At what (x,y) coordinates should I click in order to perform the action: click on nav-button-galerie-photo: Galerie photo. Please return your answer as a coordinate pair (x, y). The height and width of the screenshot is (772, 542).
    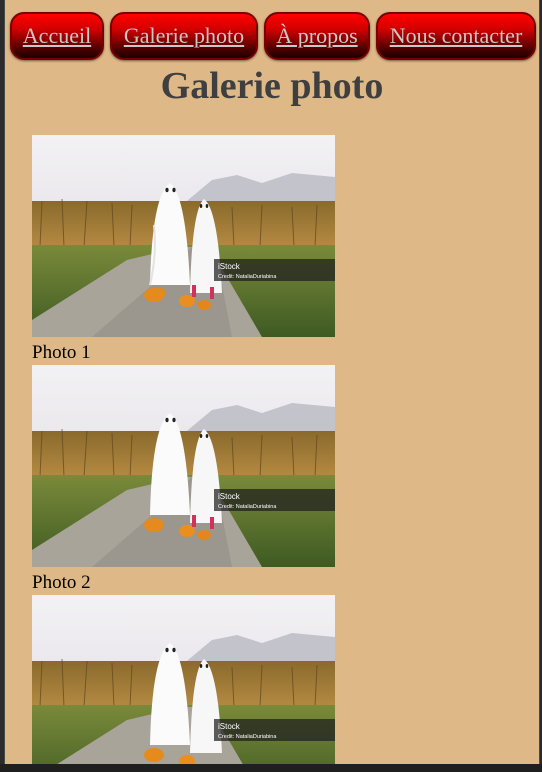
    Looking at the image, I should click on (184, 36).